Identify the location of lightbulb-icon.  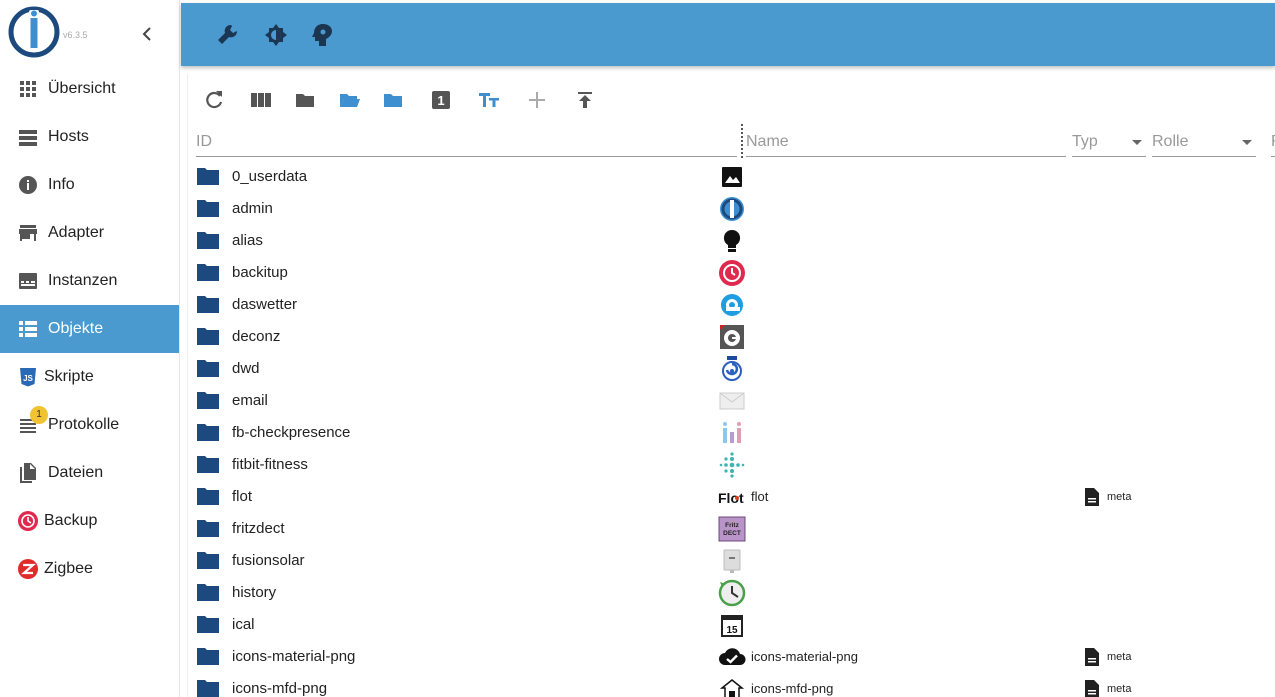
(732, 241).